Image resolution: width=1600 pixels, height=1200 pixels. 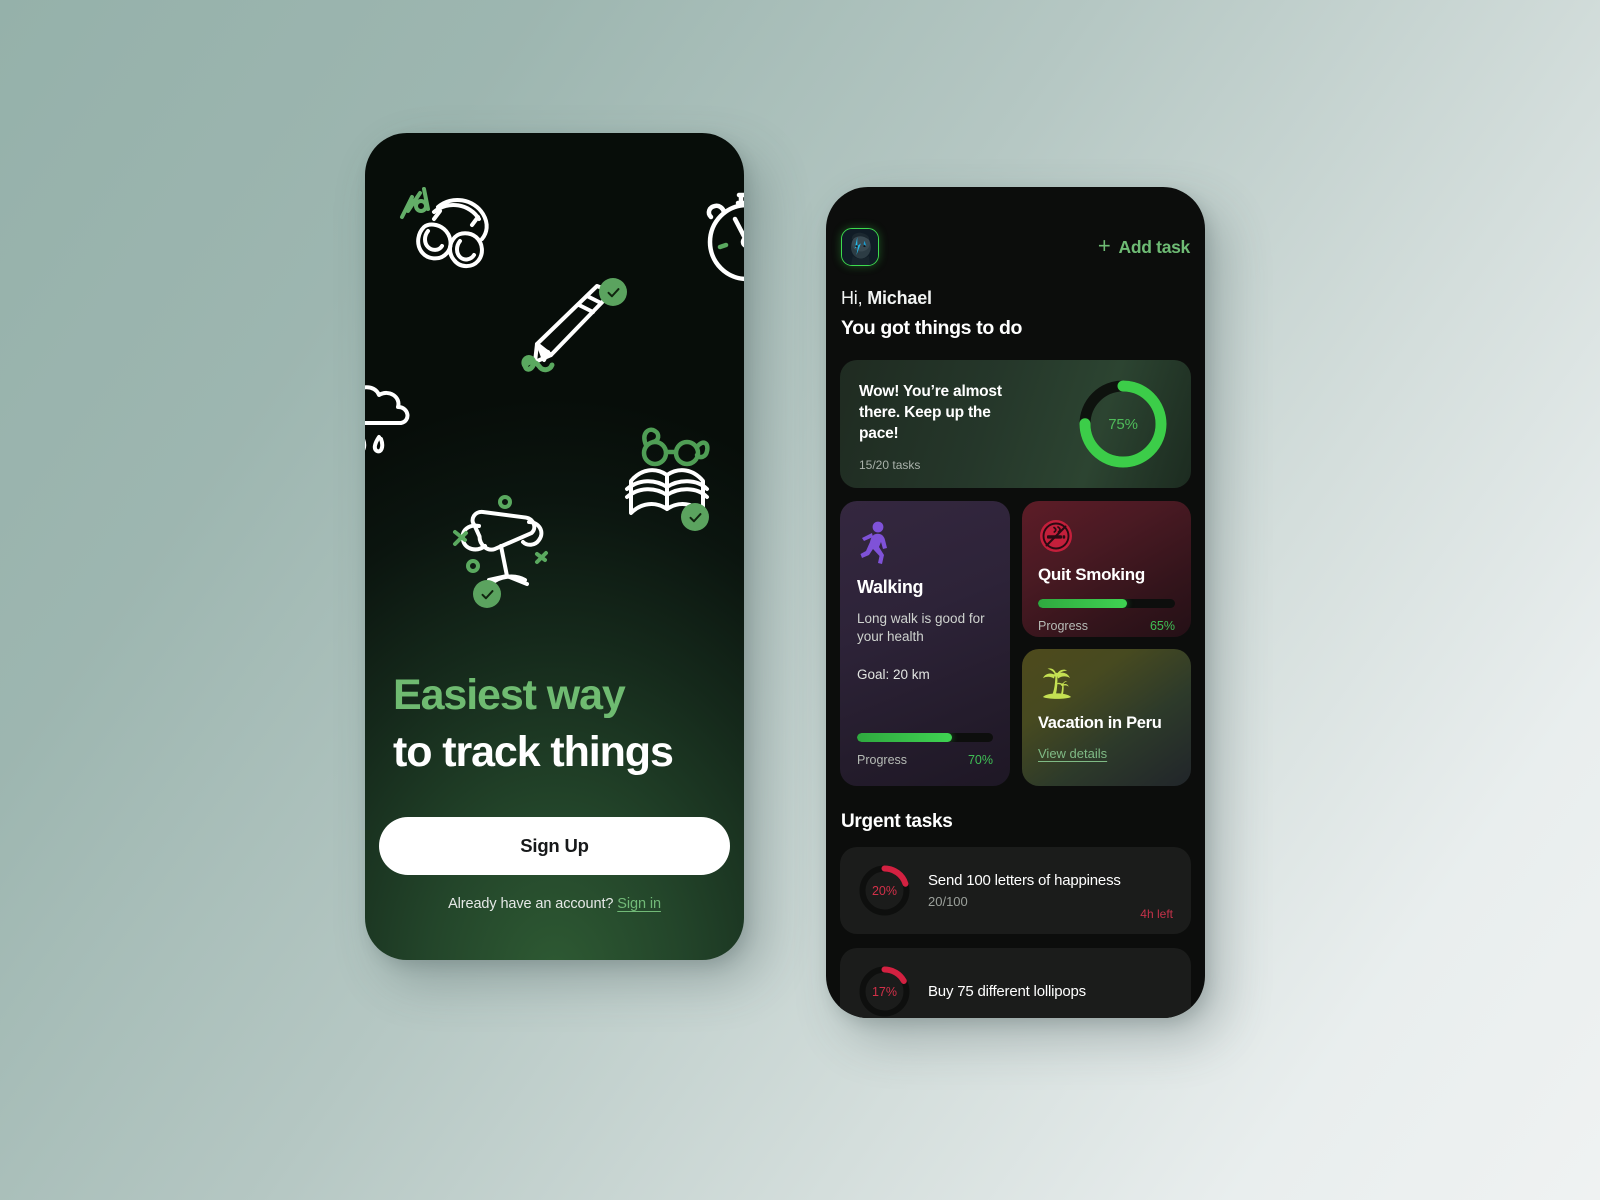 What do you see at coordinates (890, 587) in the screenshot?
I see `walking-title: Walking` at bounding box center [890, 587].